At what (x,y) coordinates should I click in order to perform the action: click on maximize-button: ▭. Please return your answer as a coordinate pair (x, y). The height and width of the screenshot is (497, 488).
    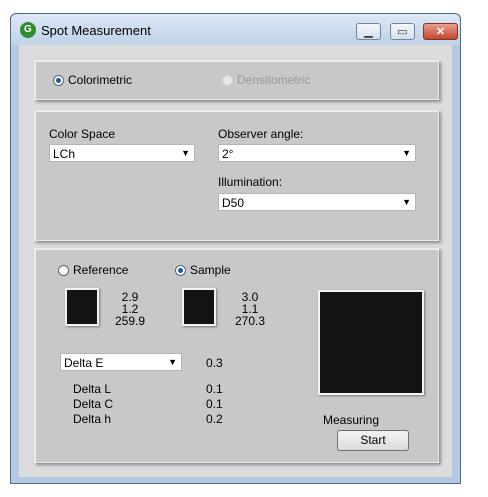
    Looking at the image, I should click on (402, 31).